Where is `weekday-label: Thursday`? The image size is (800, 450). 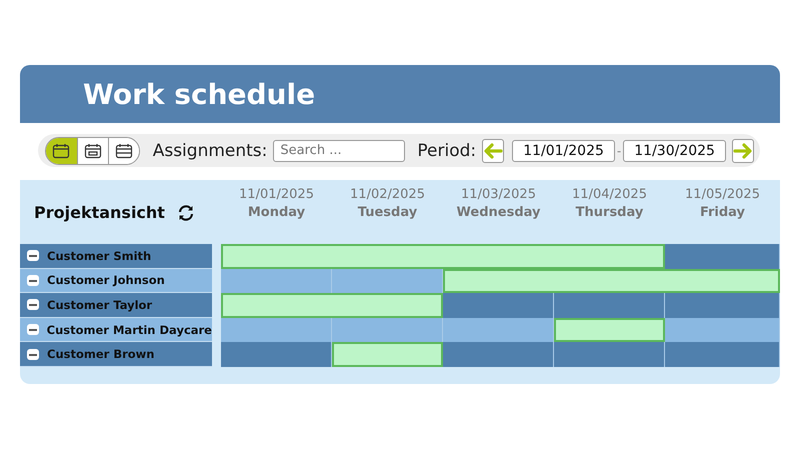 weekday-label: Thursday is located at coordinates (610, 212).